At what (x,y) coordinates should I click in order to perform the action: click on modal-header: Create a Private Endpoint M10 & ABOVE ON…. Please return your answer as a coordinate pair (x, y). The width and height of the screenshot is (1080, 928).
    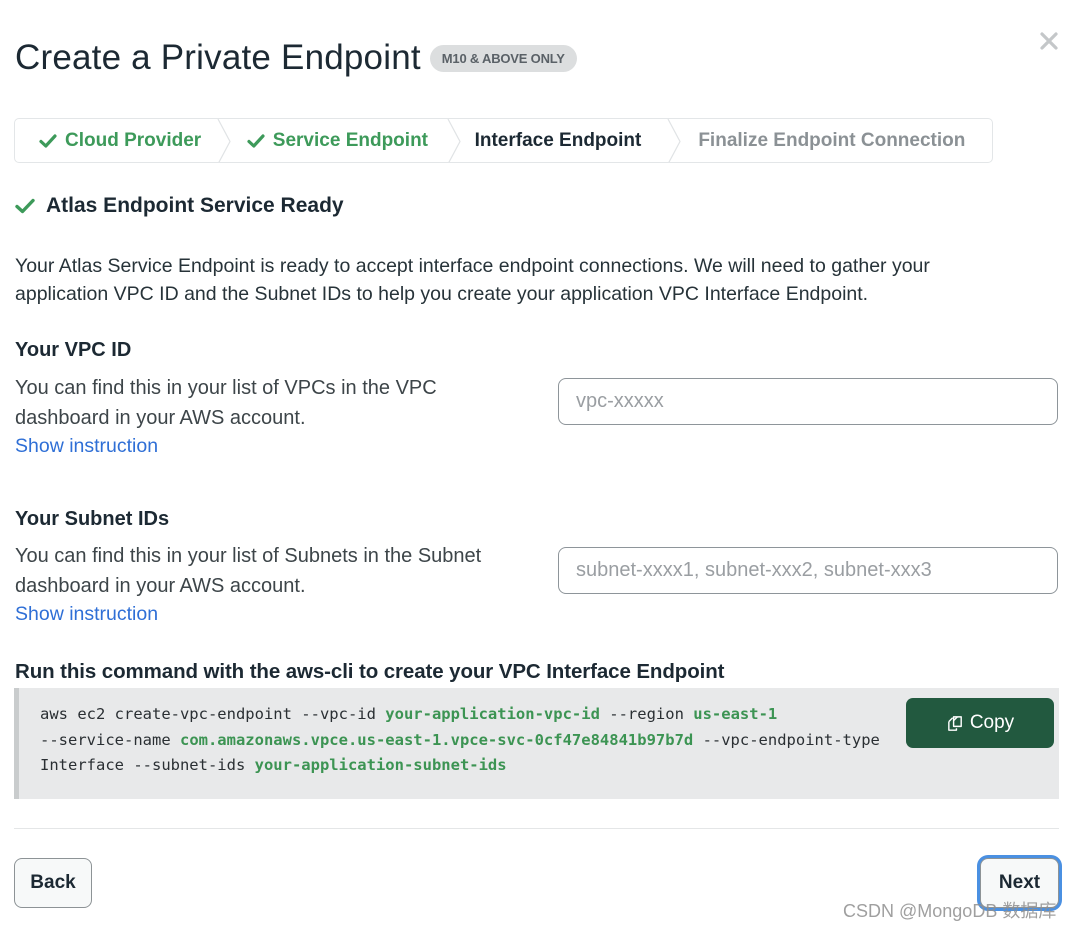
    Looking at the image, I should click on (296, 58).